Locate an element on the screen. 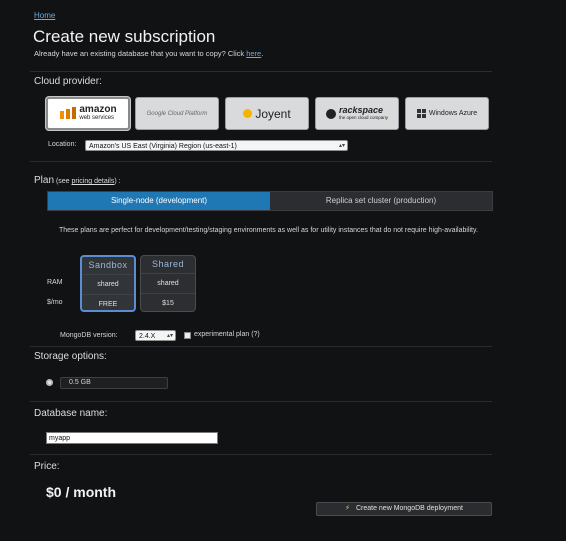 The height and width of the screenshot is (541, 566). cloud-provider-heading: Cloud provider: is located at coordinates (68, 81).